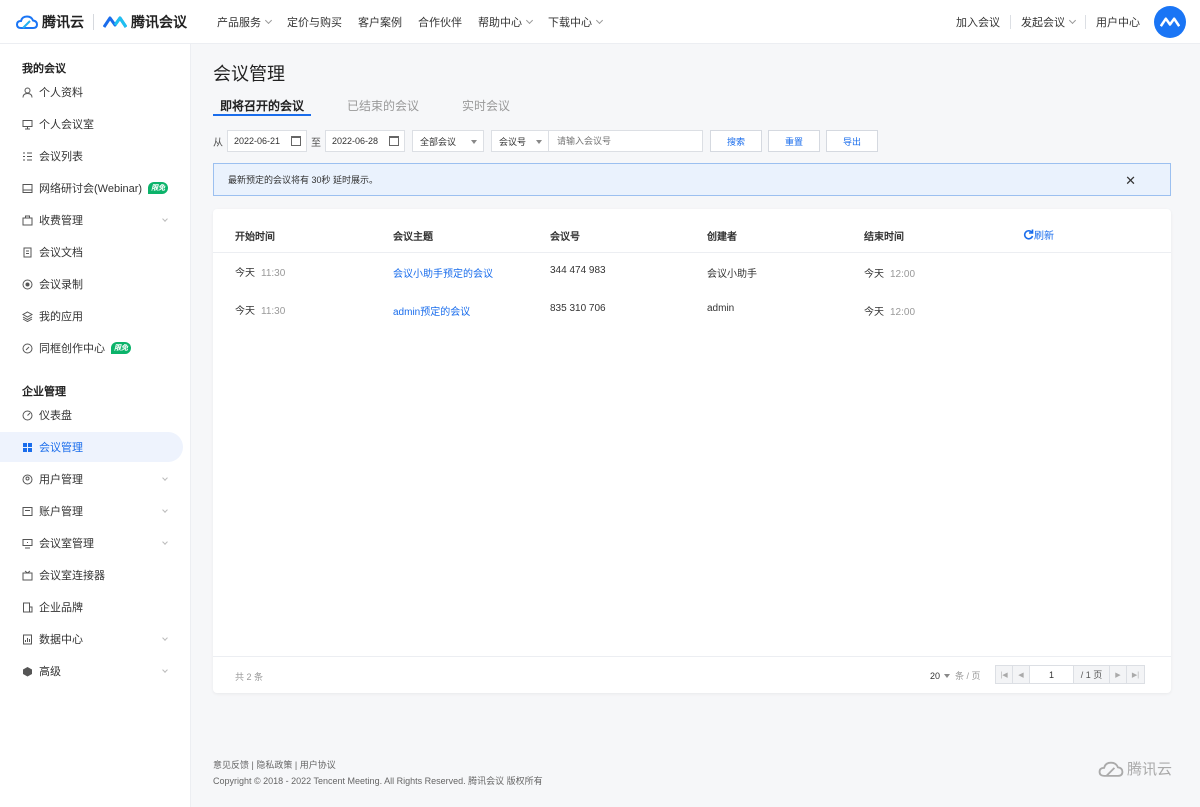 This screenshot has width=1200, height=807. What do you see at coordinates (274, 765) in the screenshot?
I see `privacy-link: 隐私政策` at bounding box center [274, 765].